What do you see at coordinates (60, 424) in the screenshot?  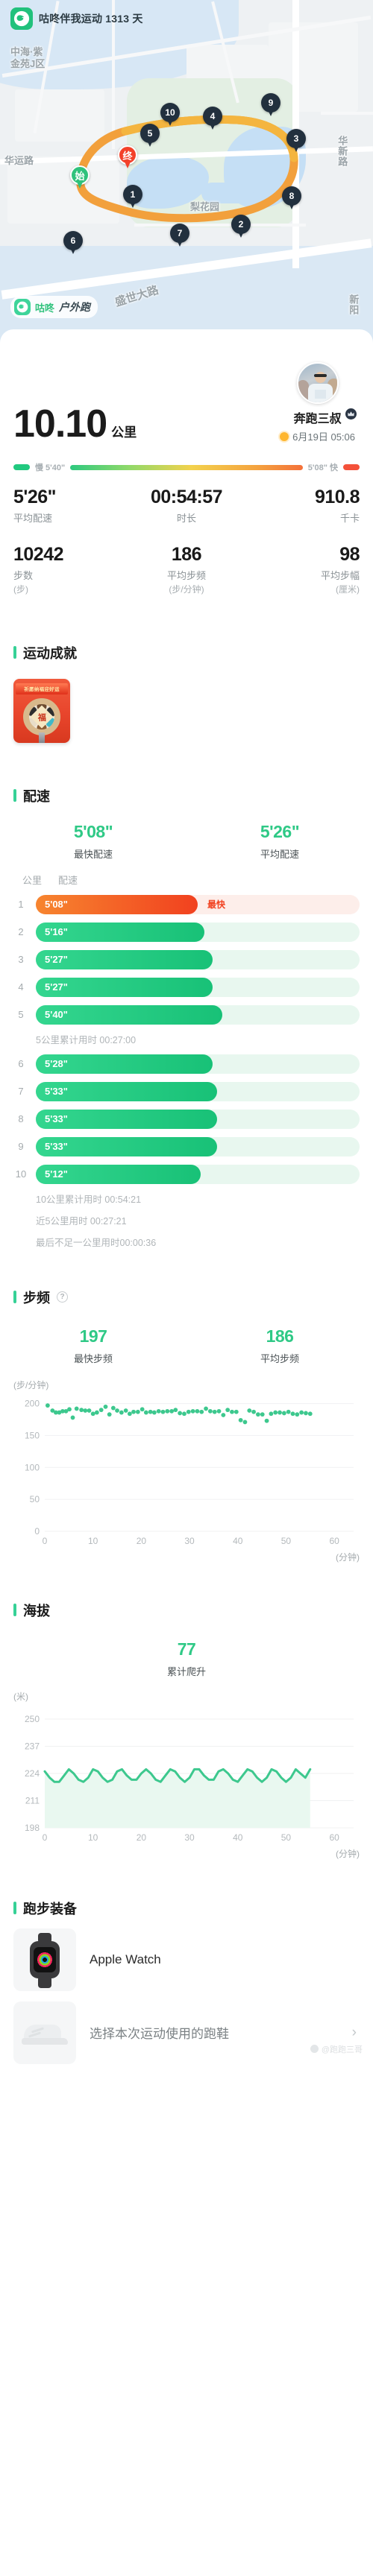 I see `distance-value: 10.10` at bounding box center [60, 424].